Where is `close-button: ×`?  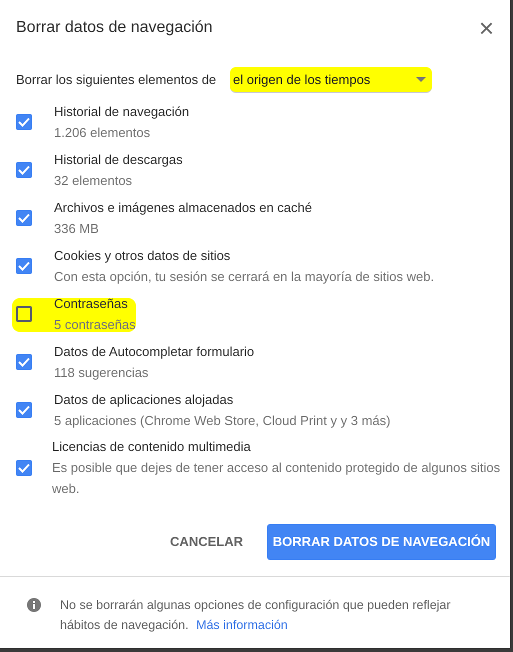
close-button: × is located at coordinates (486, 28).